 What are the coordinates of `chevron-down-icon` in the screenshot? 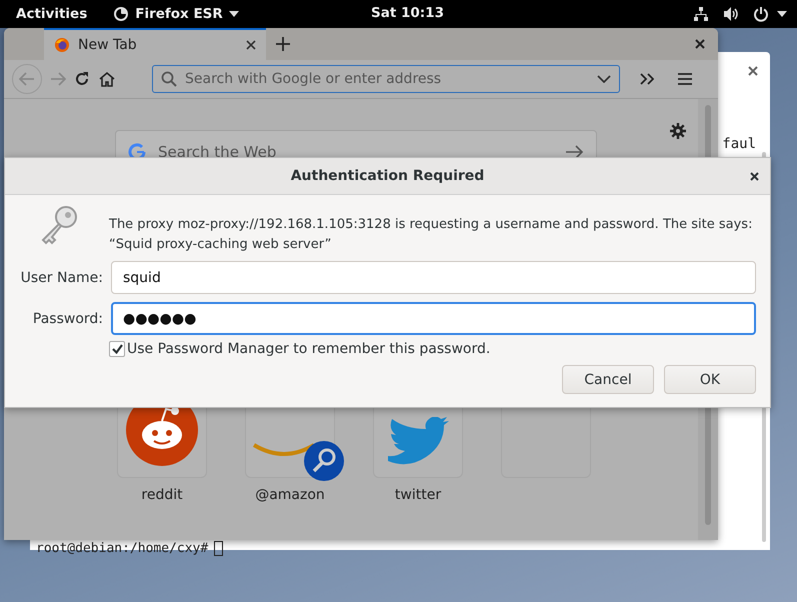 It's located at (604, 79).